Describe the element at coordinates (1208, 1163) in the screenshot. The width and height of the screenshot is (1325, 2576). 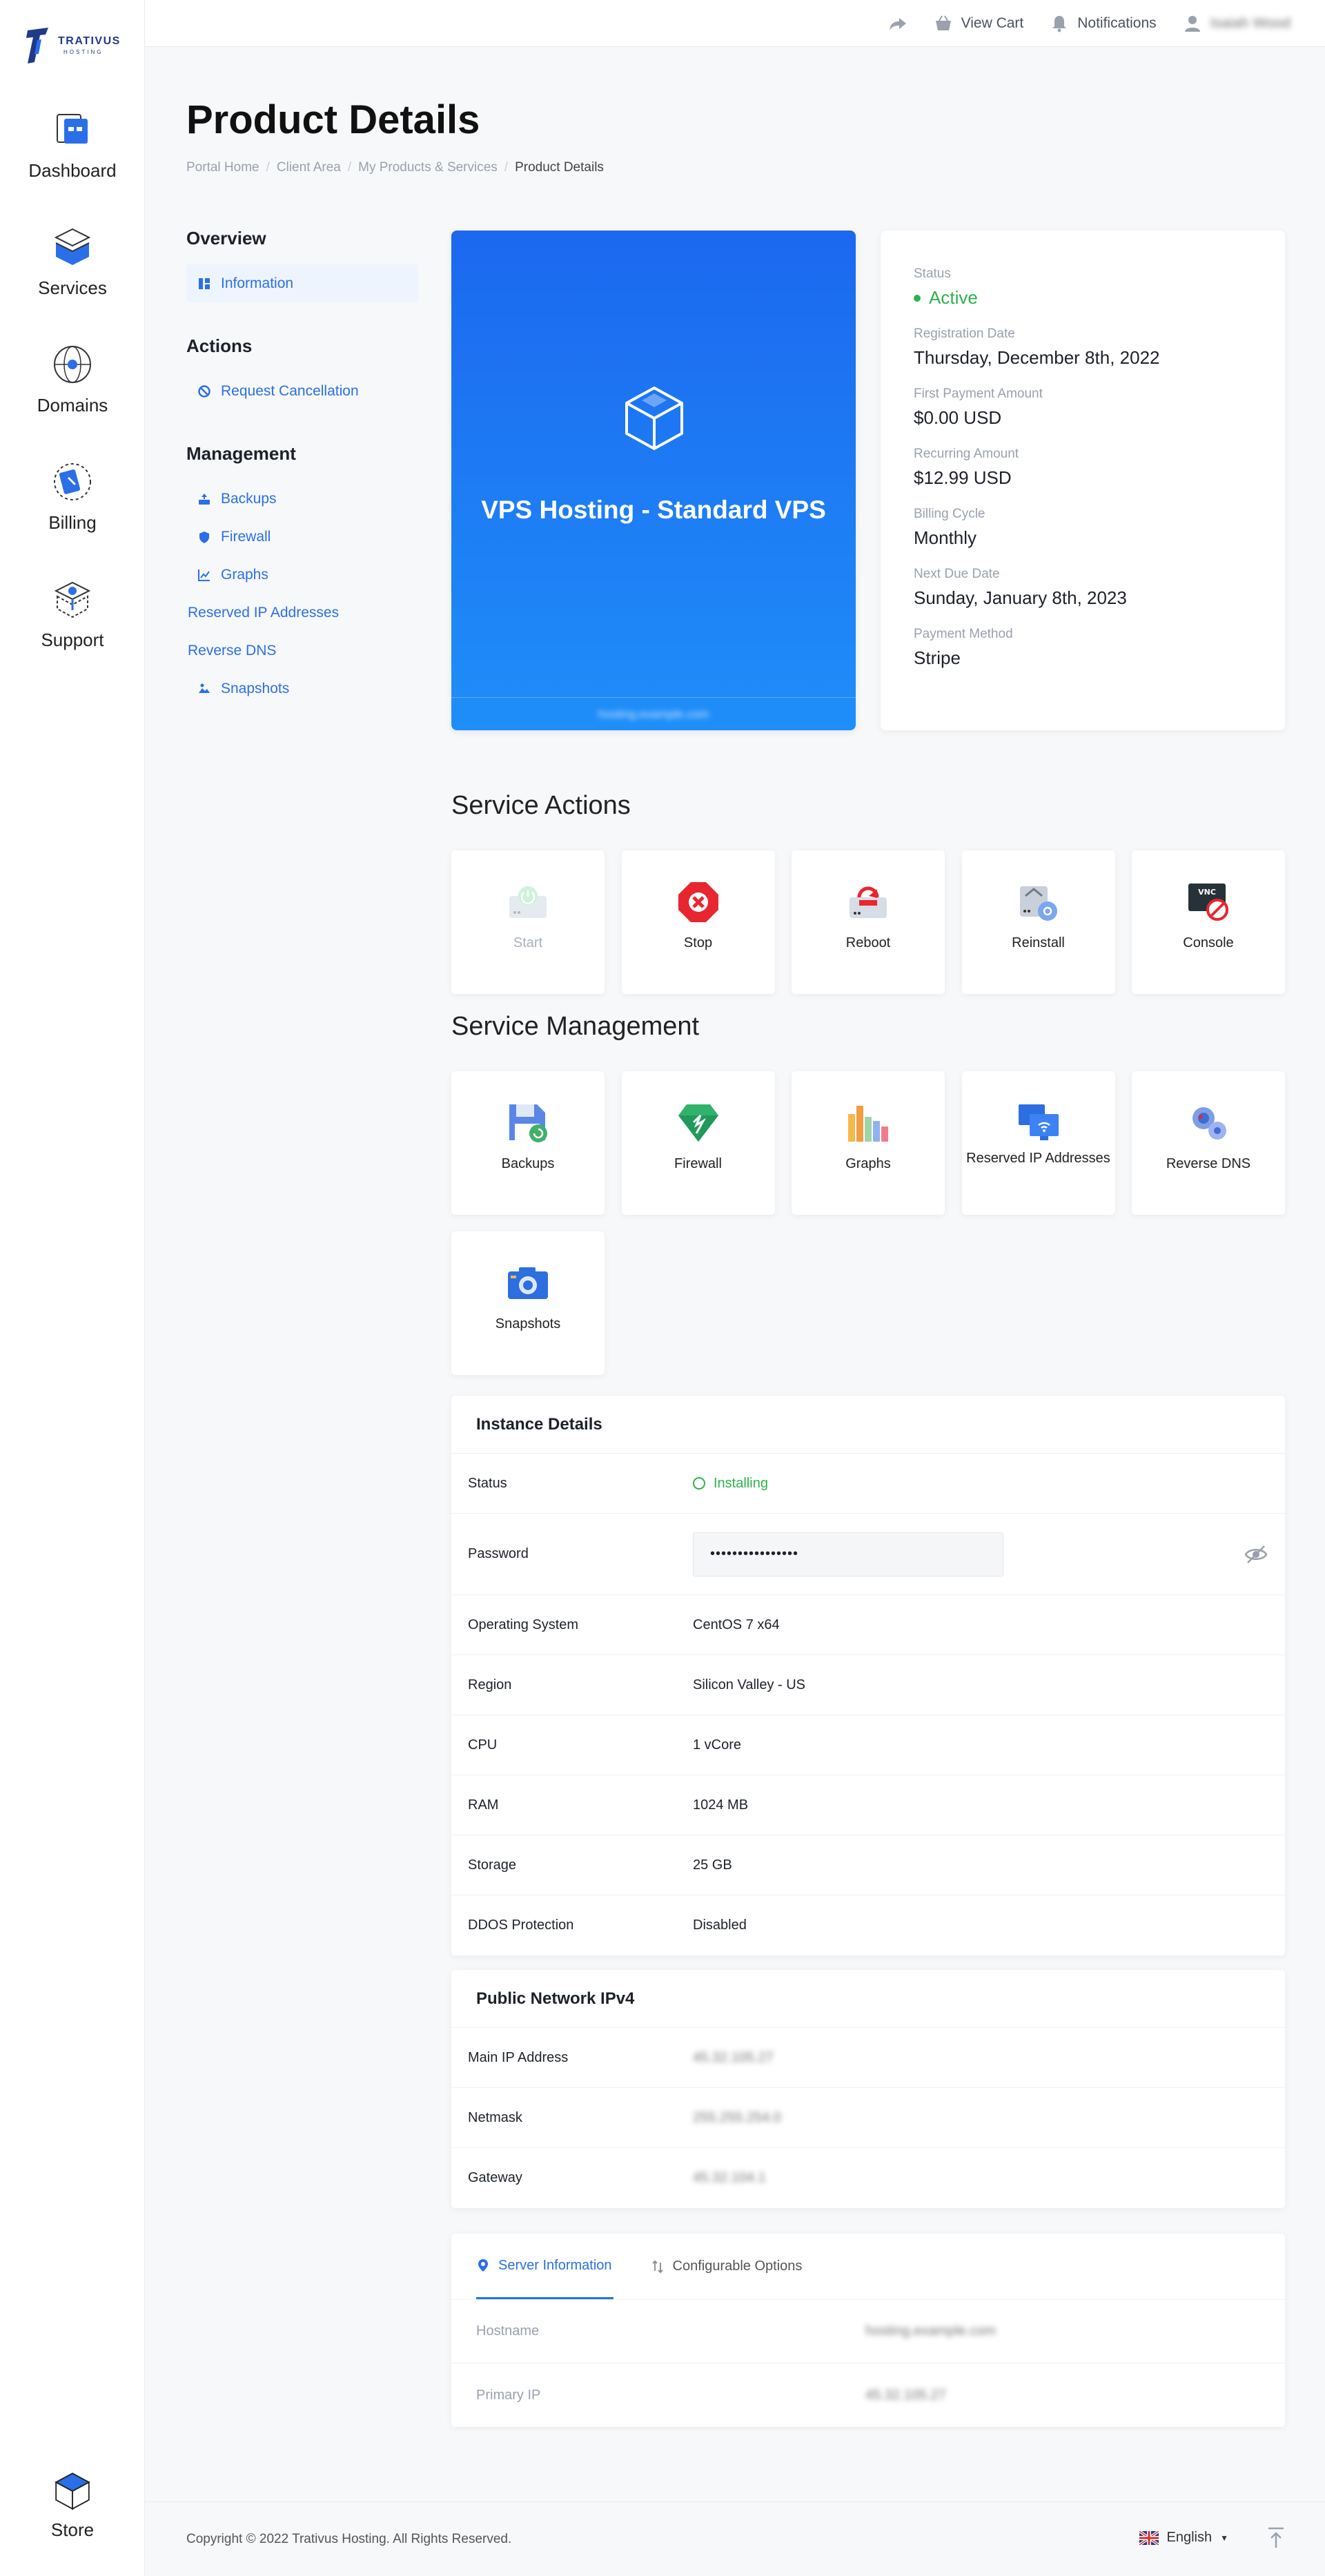
I see `reverse-dns-tile-label: Reverse DNS` at that location.